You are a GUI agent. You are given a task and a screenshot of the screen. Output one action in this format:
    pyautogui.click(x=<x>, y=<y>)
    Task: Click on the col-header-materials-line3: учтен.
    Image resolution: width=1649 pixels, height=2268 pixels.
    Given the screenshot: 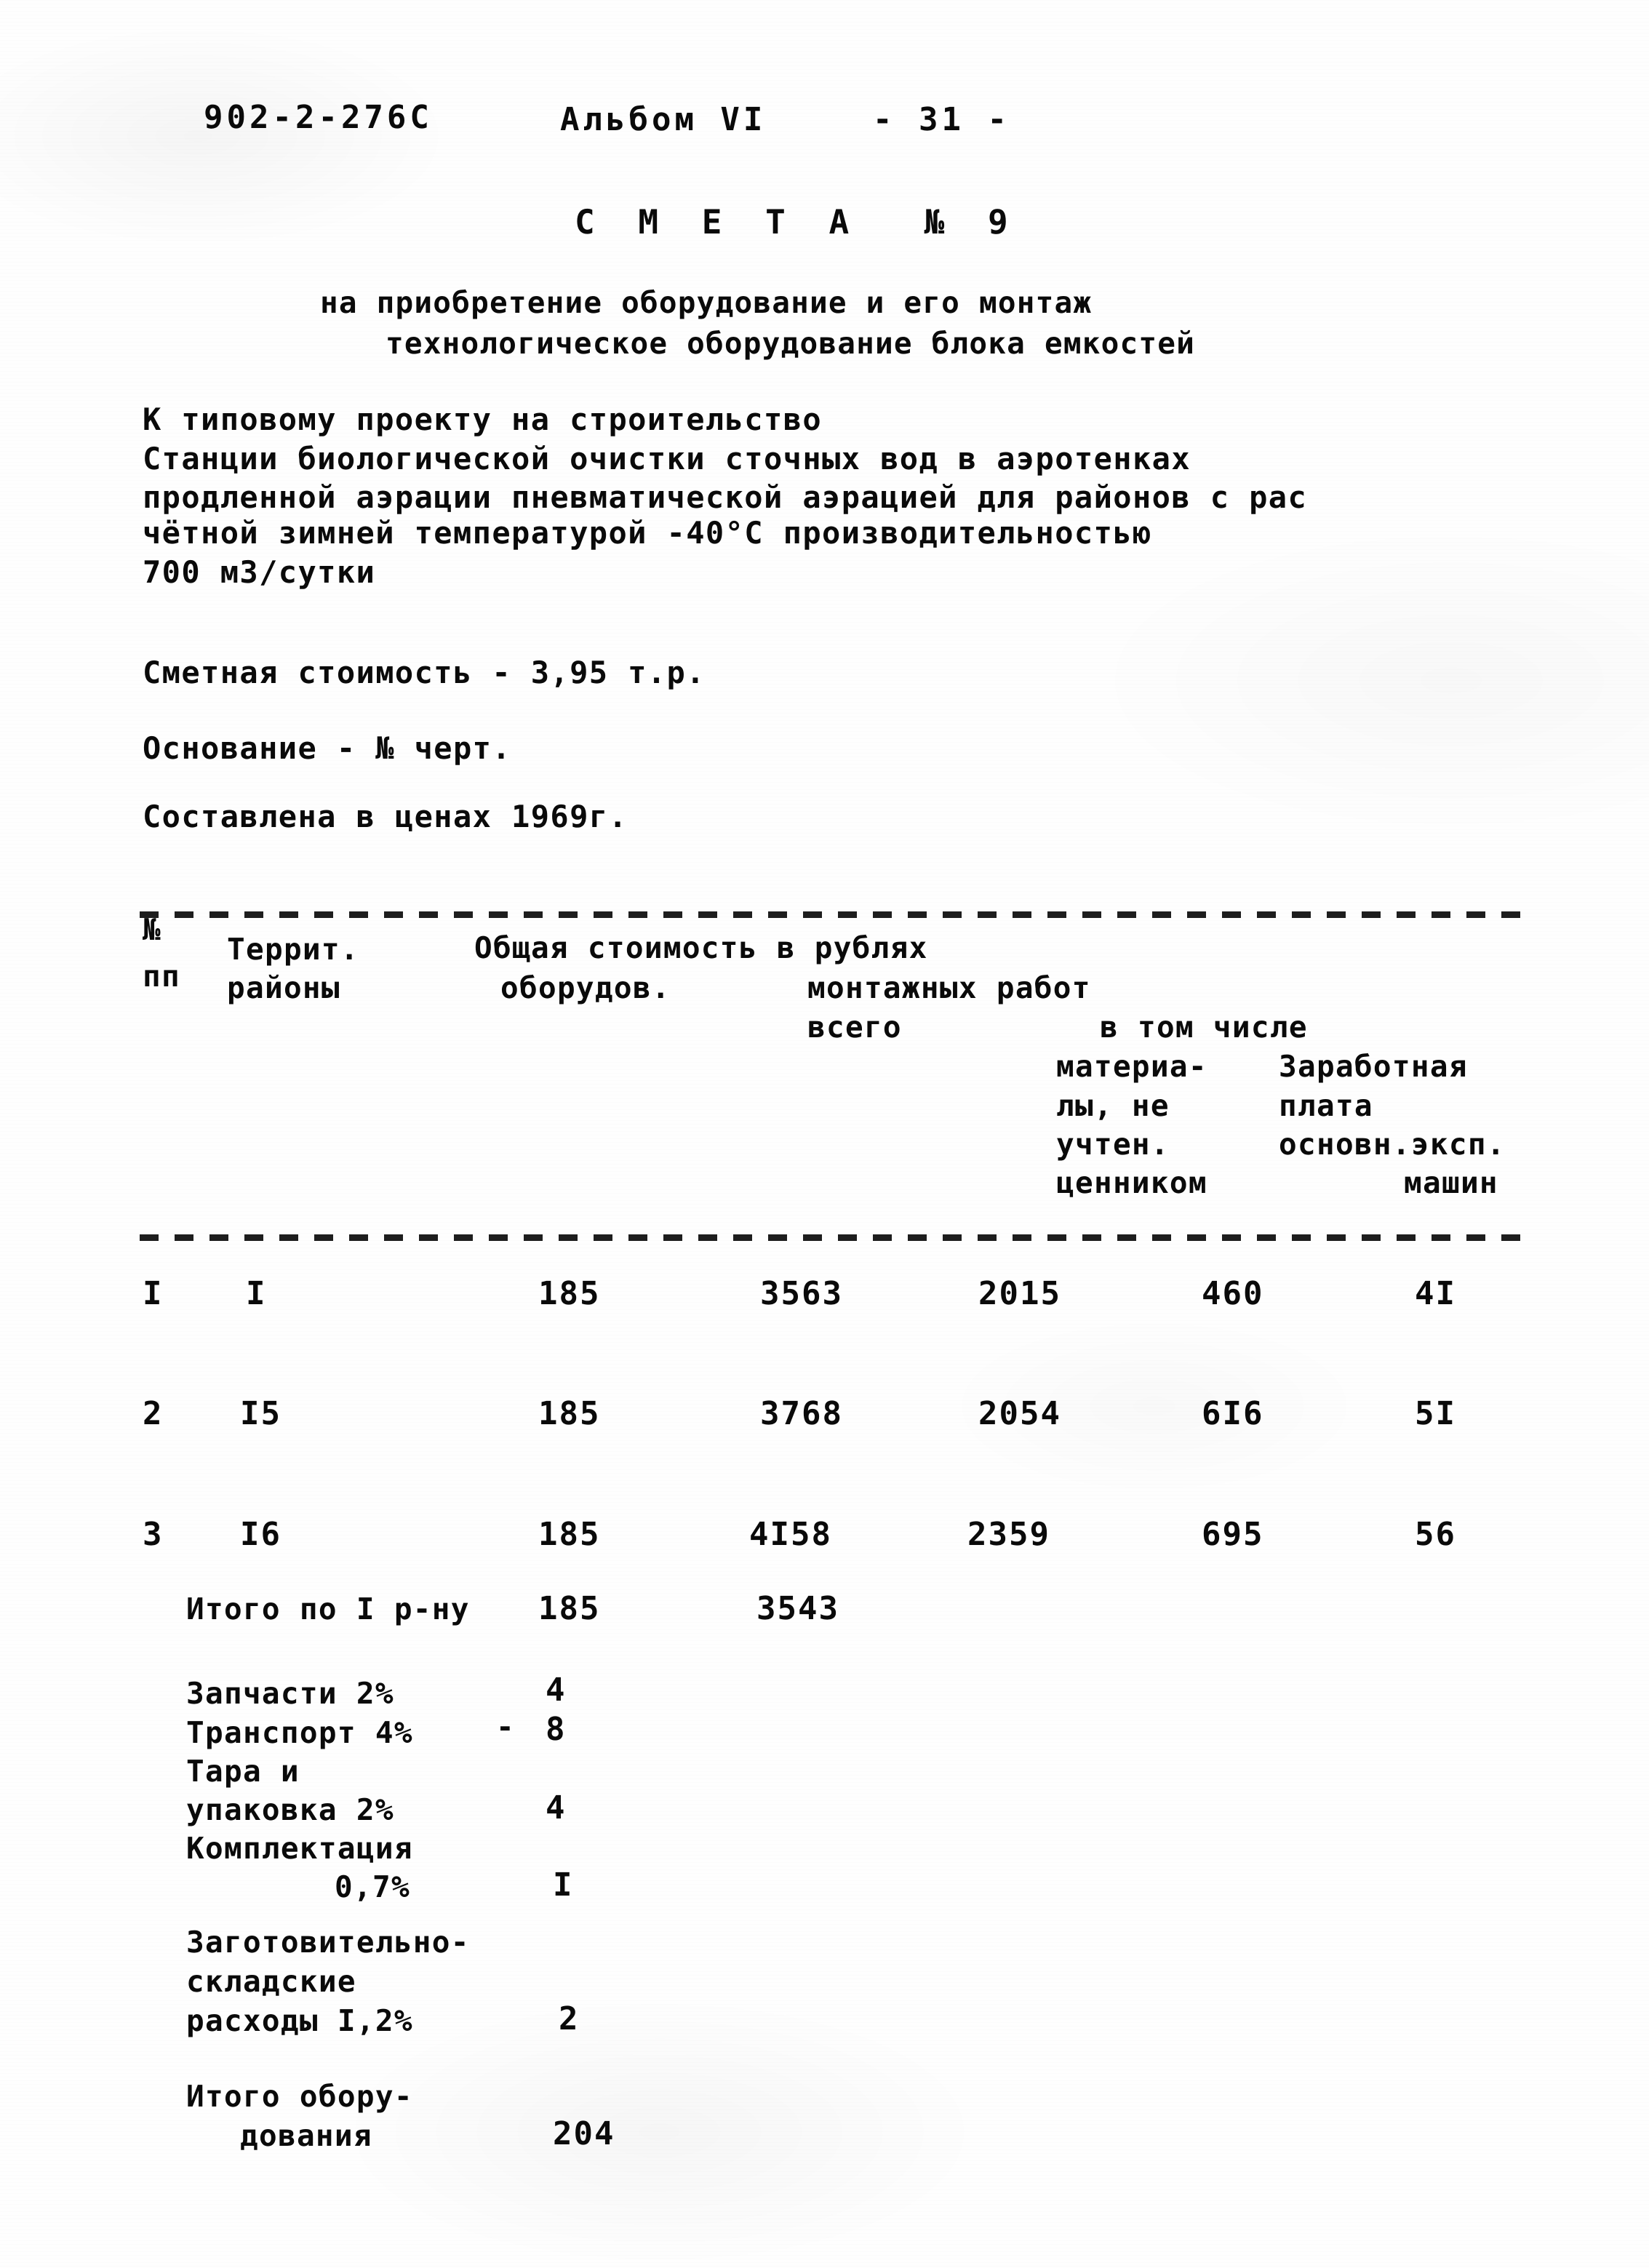 What is the action you would take?
    pyautogui.click(x=1113, y=1144)
    